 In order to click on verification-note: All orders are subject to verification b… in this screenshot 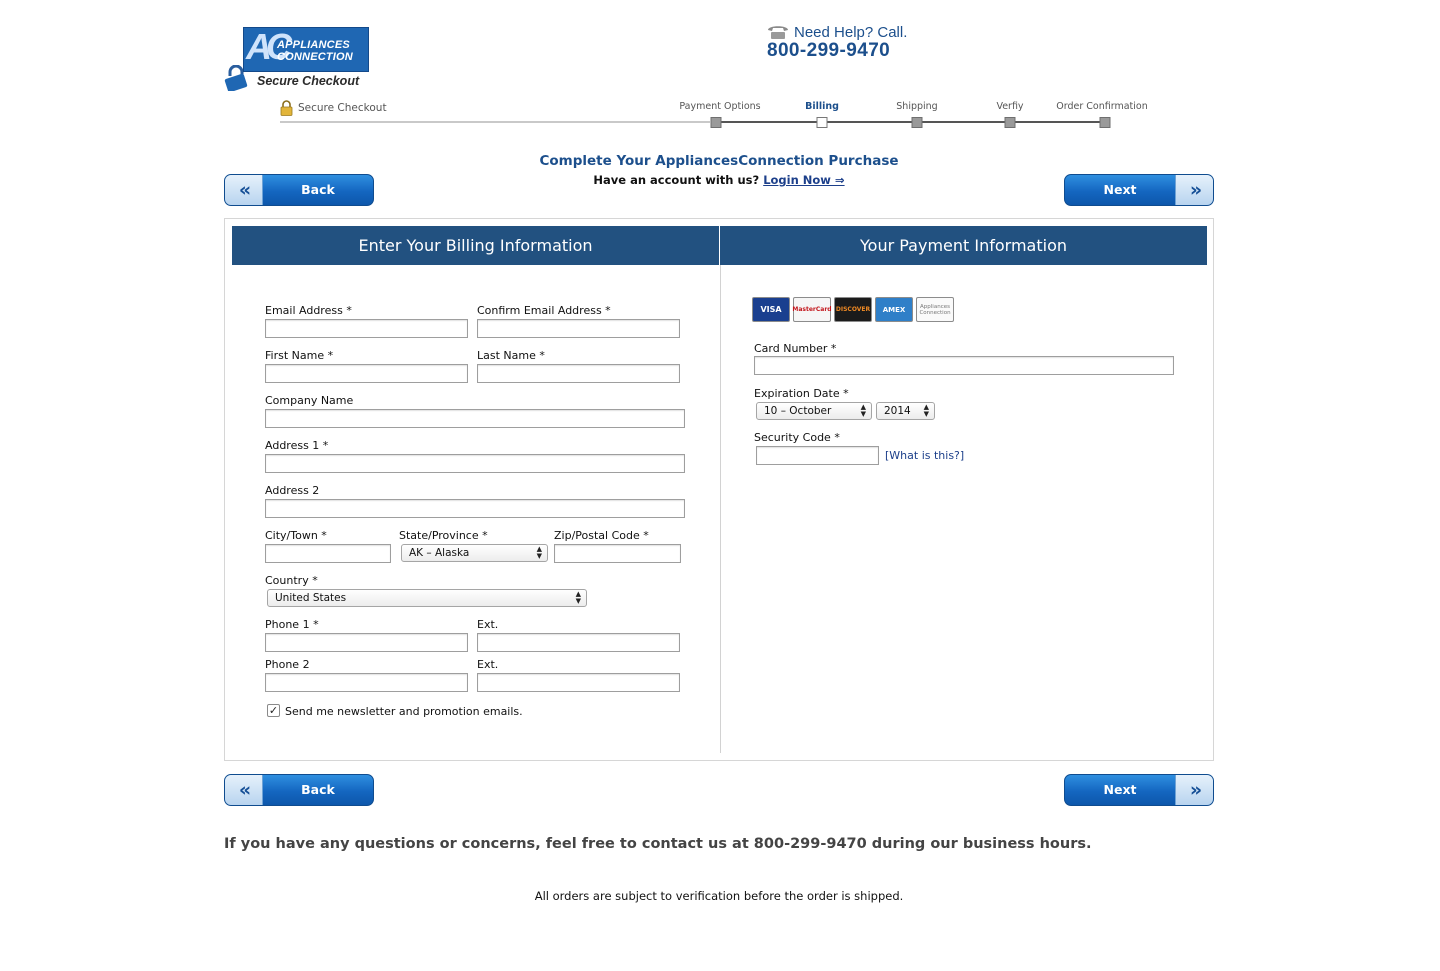, I will do `click(719, 896)`.